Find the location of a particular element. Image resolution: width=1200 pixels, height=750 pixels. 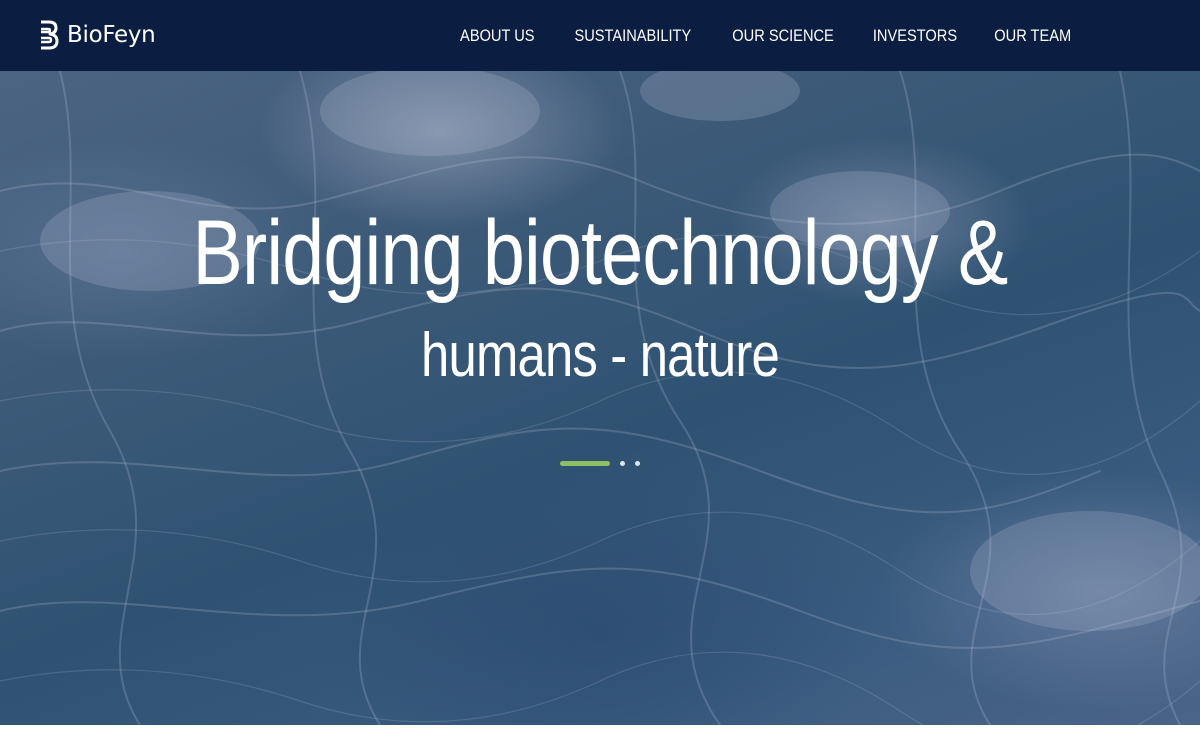

nav-our-science: OUR SCIENCE is located at coordinates (783, 36).